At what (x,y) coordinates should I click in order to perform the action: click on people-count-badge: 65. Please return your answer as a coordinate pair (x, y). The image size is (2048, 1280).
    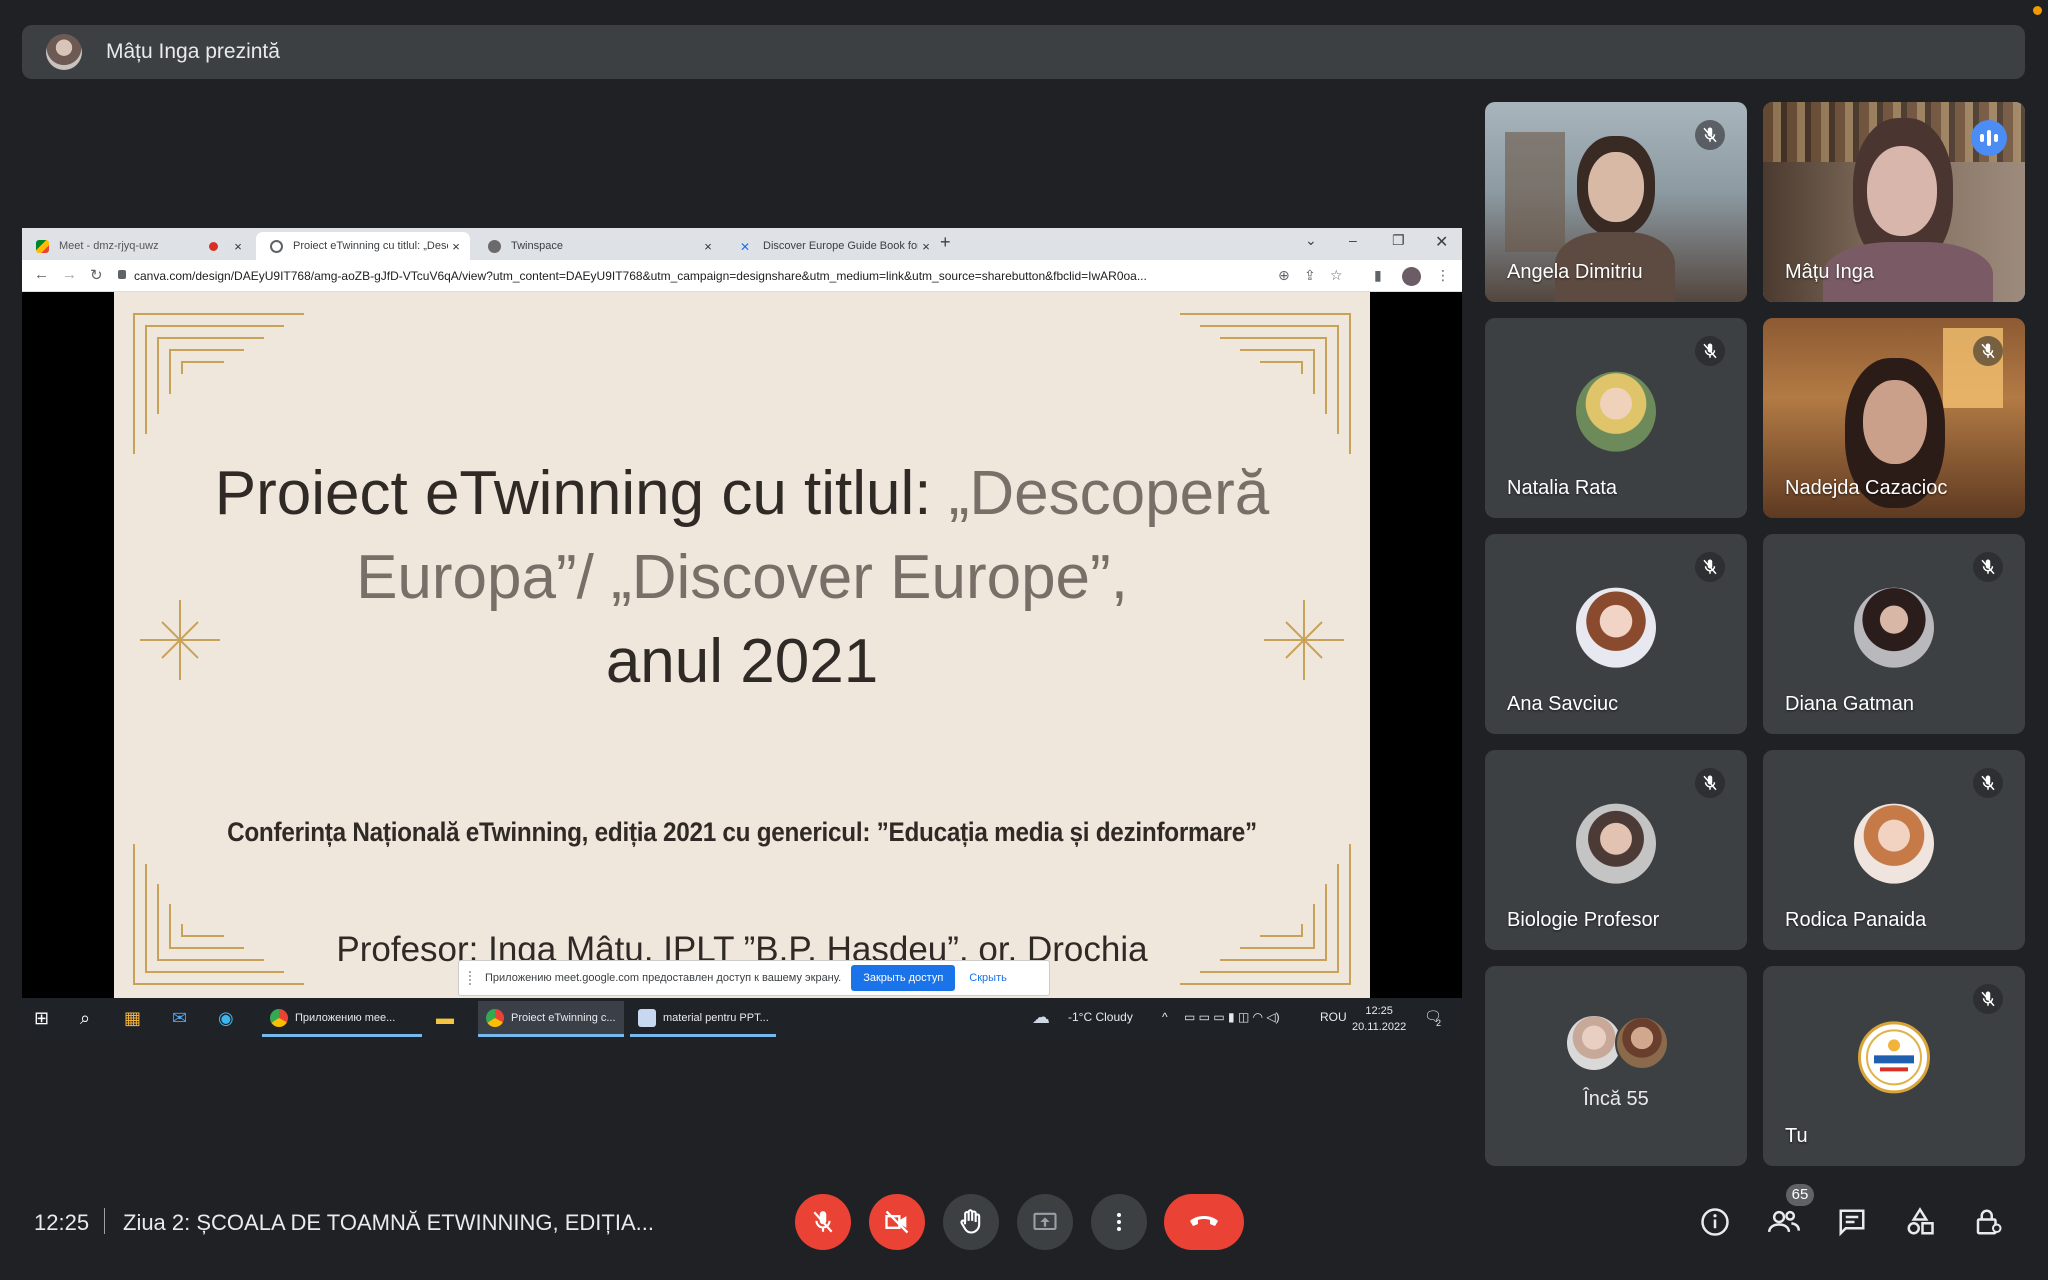
    Looking at the image, I should click on (1800, 1195).